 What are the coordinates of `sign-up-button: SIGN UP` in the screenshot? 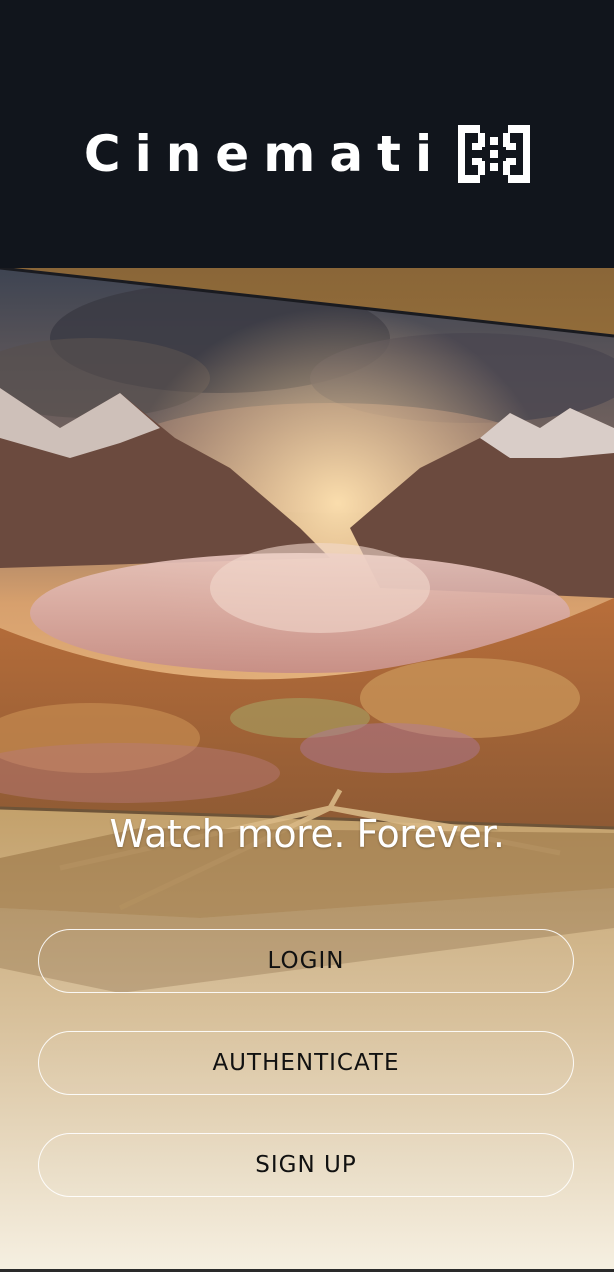 It's located at (306, 1165).